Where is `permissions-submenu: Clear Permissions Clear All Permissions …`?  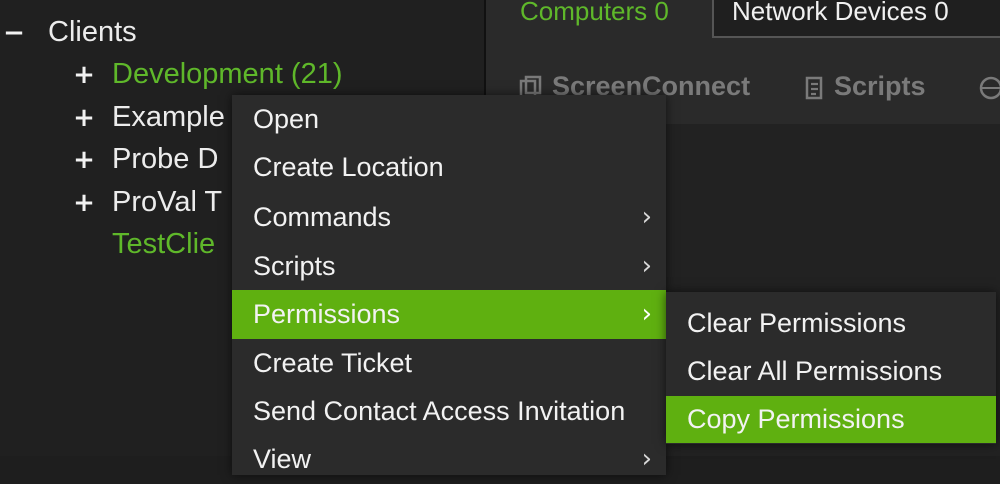
permissions-submenu: Clear Permissions Clear All Permissions … is located at coordinates (831, 368).